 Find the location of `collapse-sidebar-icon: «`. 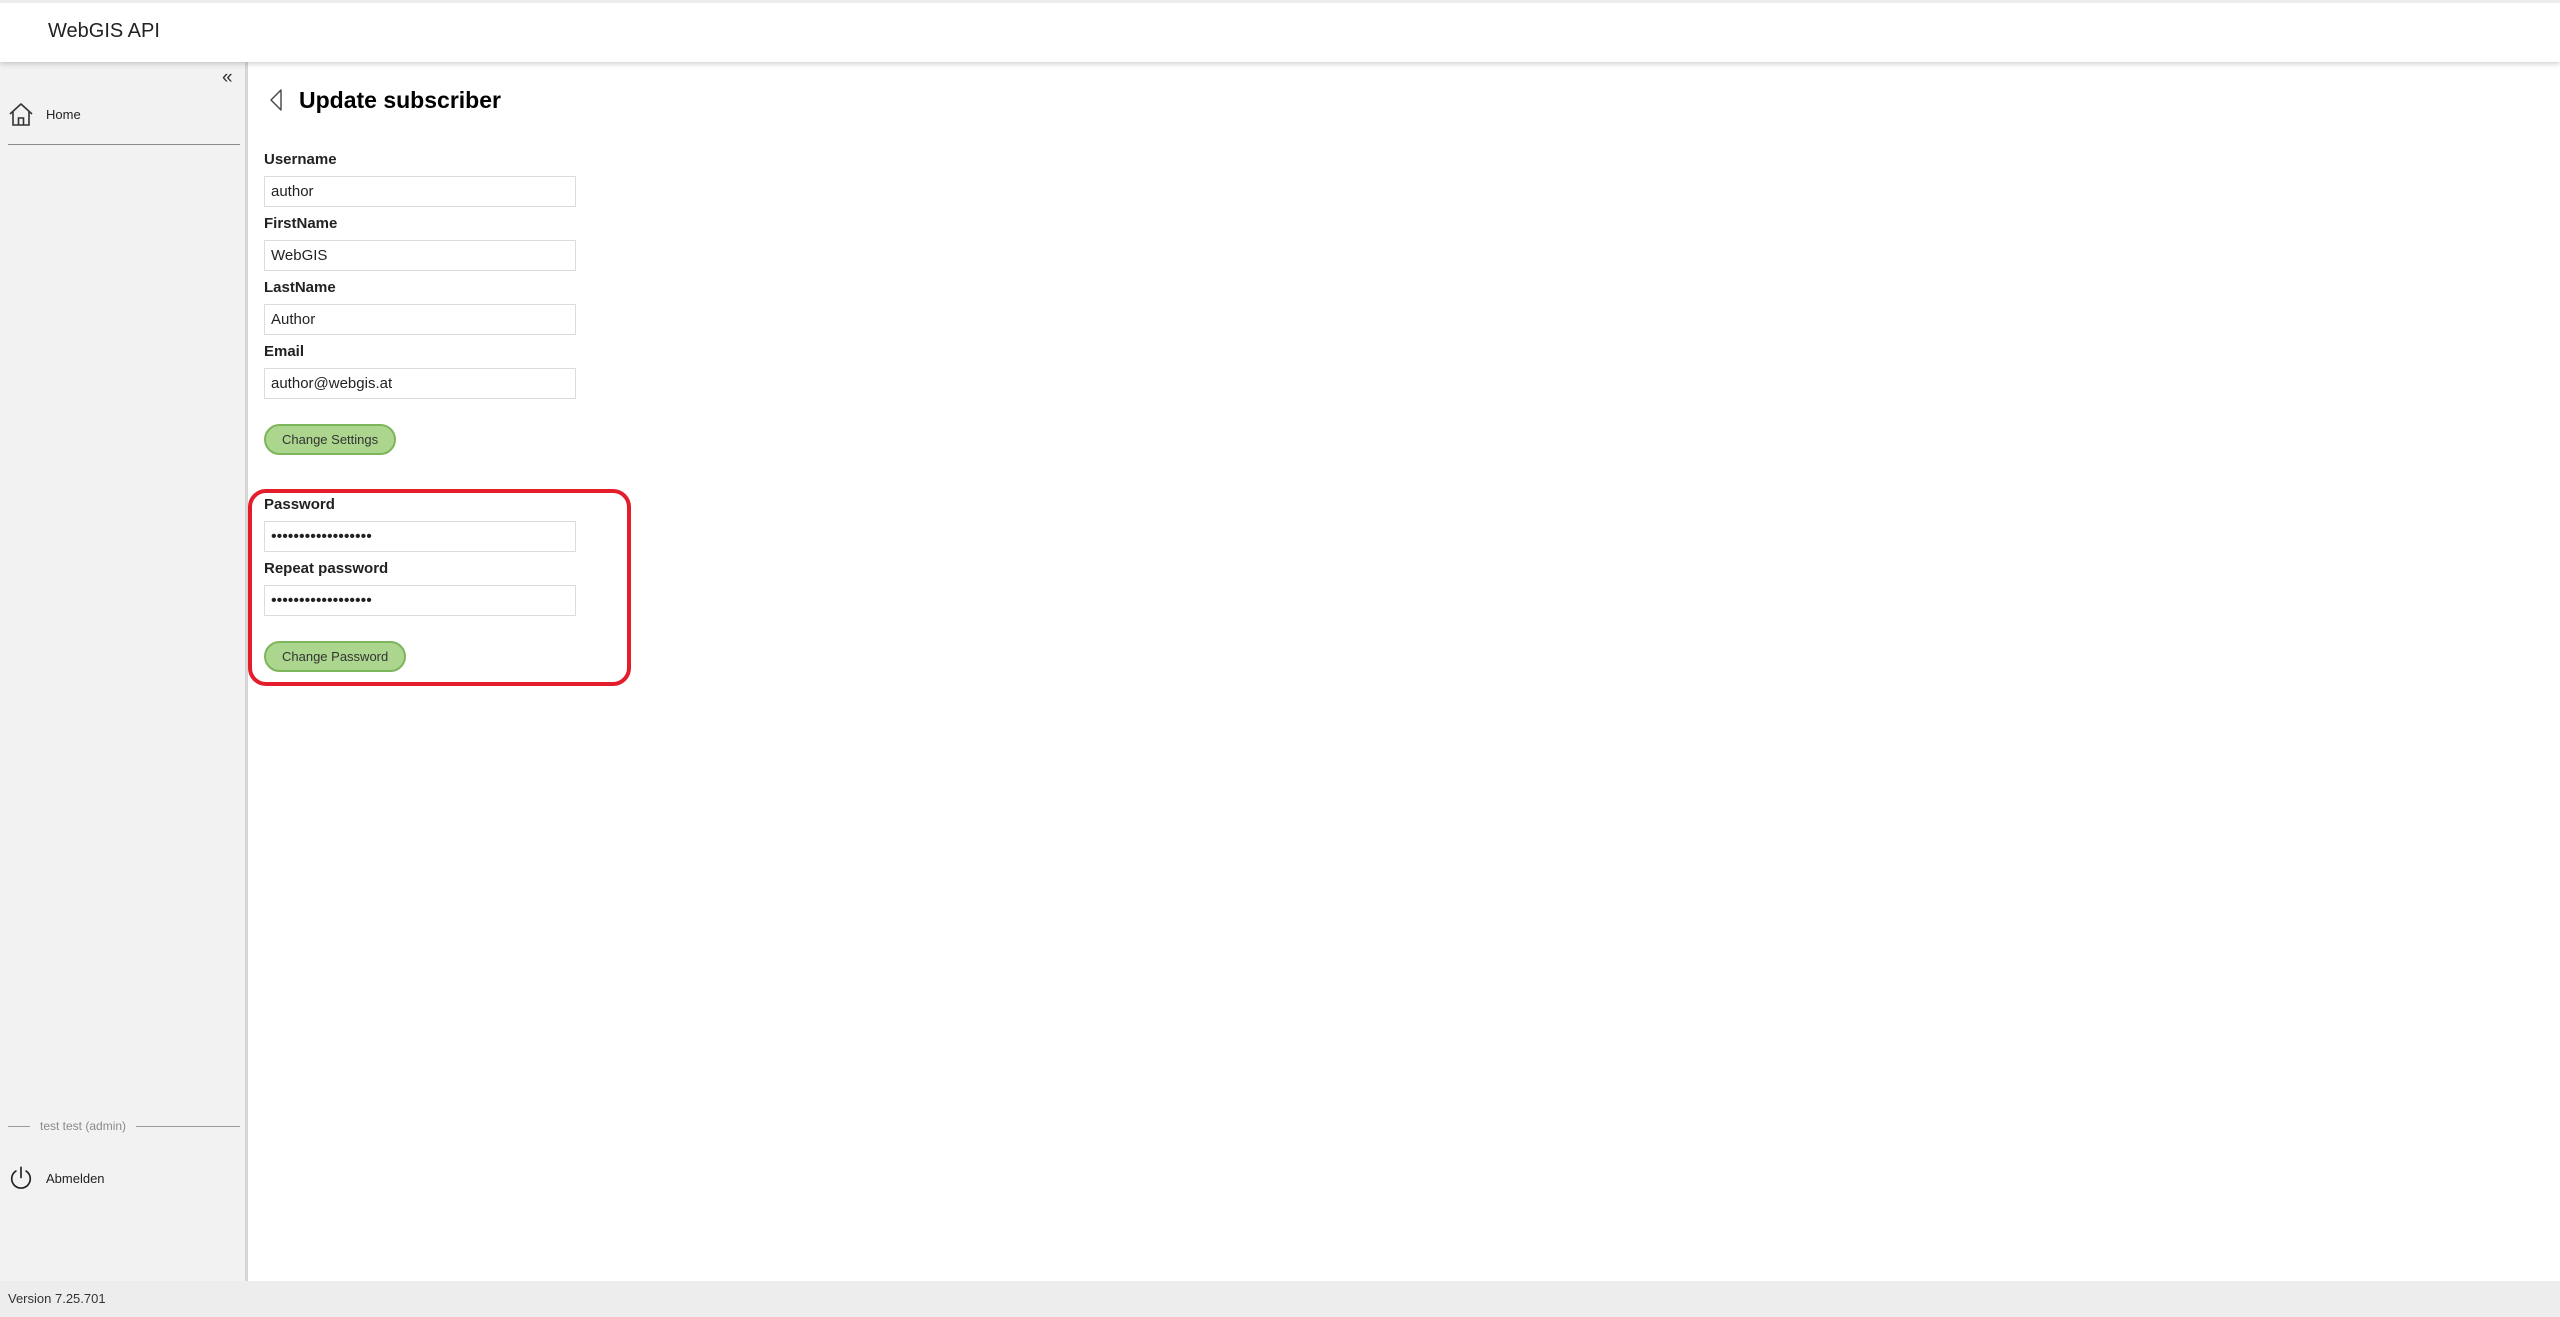

collapse-sidebar-icon: « is located at coordinates (227, 78).